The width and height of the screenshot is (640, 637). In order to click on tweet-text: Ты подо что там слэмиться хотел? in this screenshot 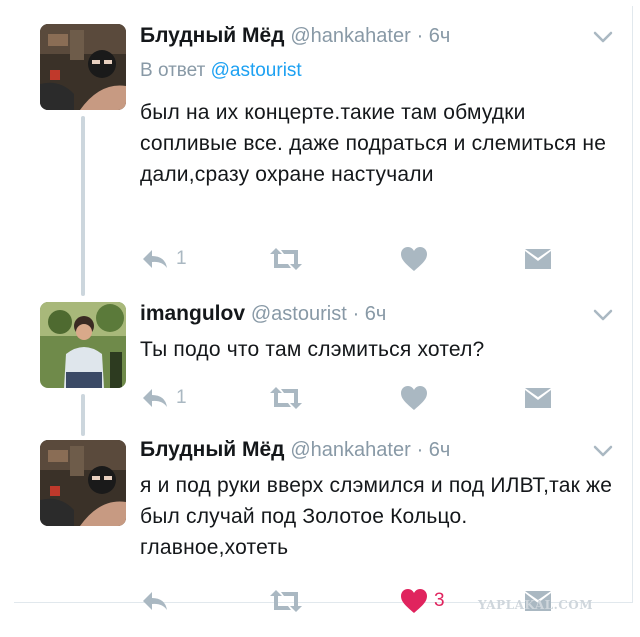, I will do `click(312, 349)`.